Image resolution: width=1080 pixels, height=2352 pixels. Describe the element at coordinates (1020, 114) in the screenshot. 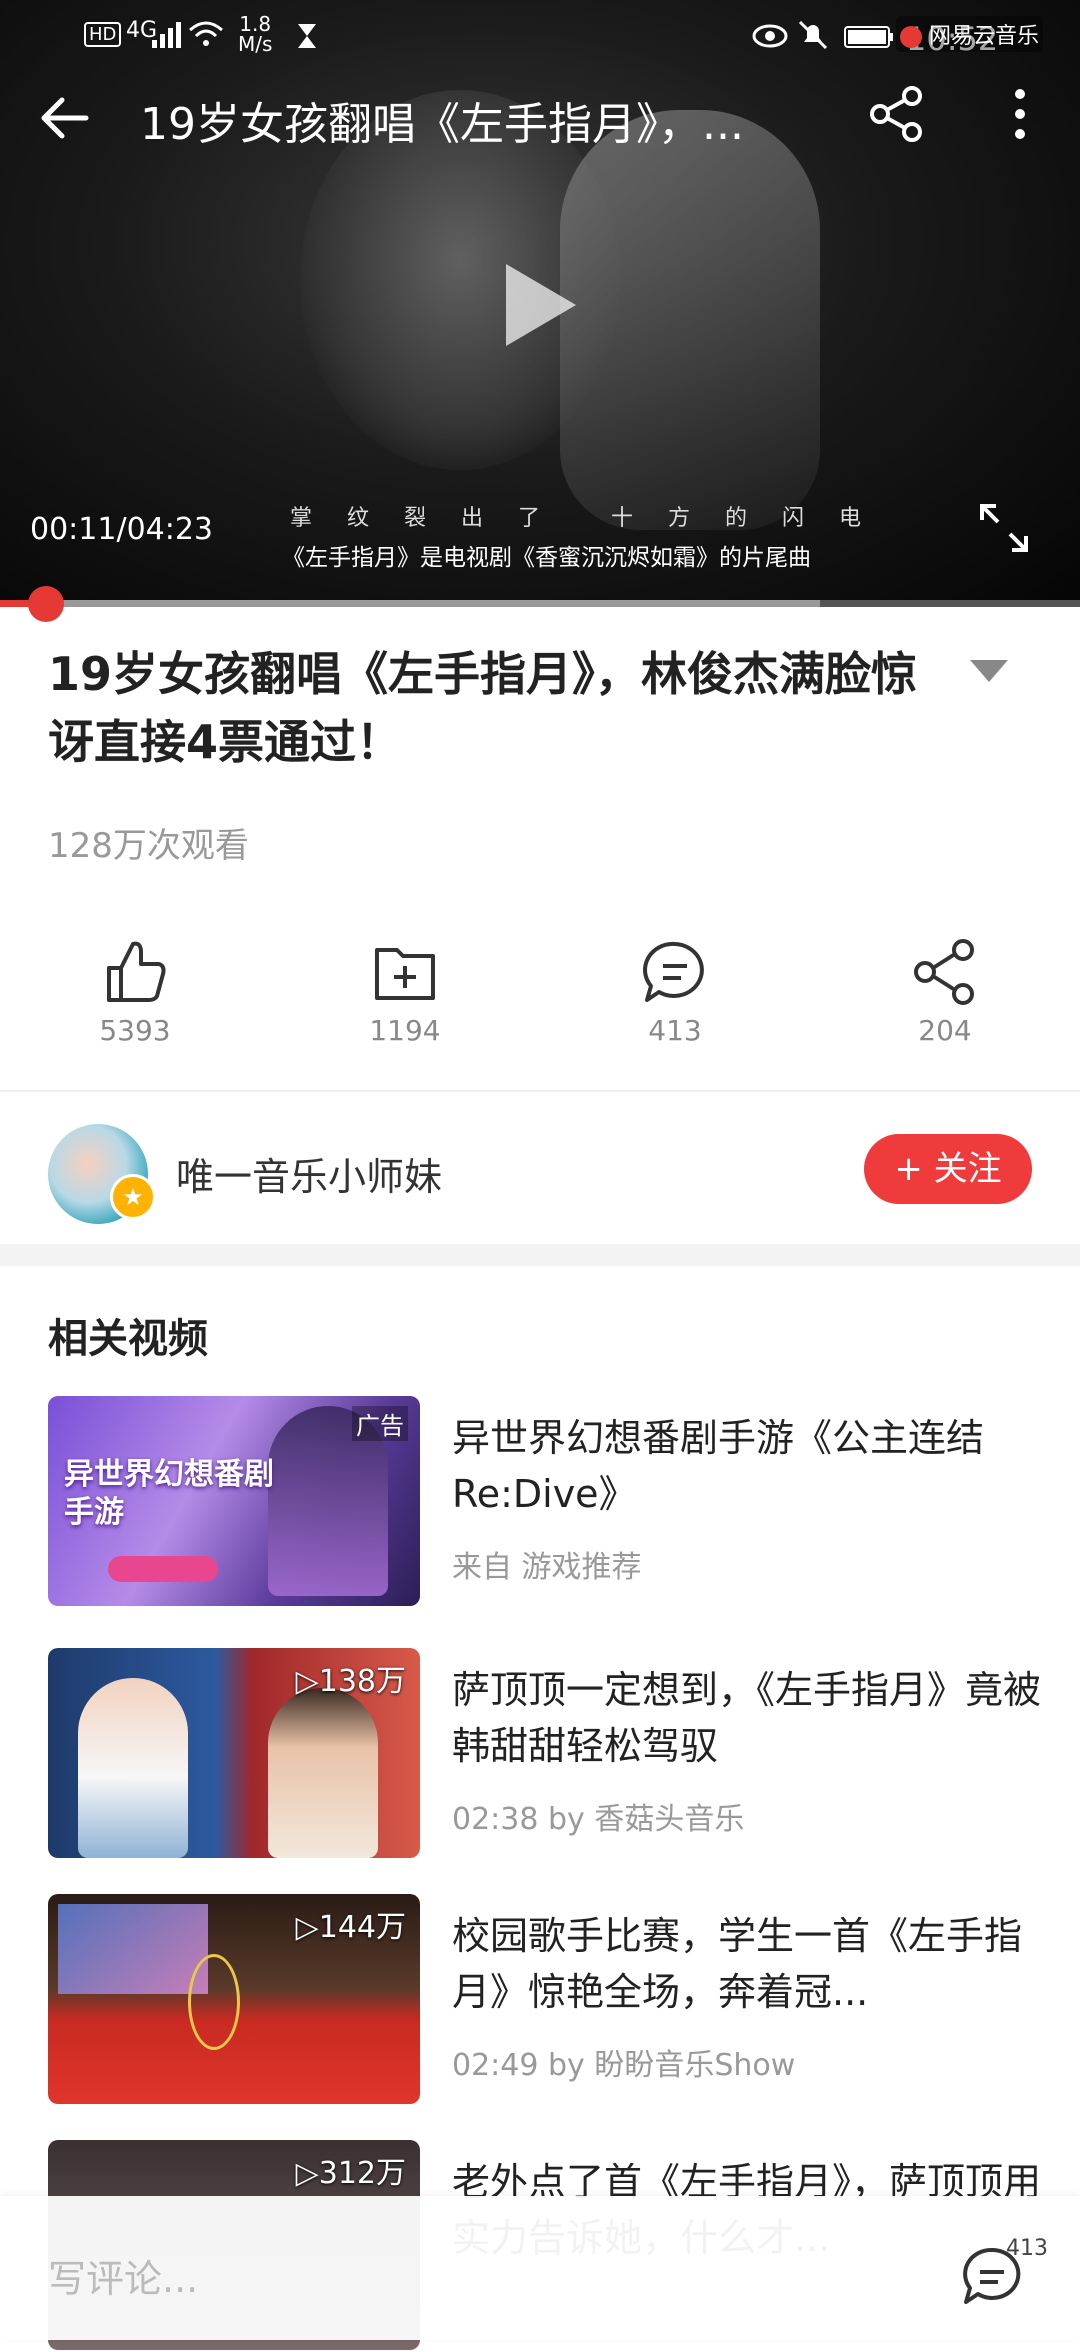

I see `more-vertical-icon` at that location.